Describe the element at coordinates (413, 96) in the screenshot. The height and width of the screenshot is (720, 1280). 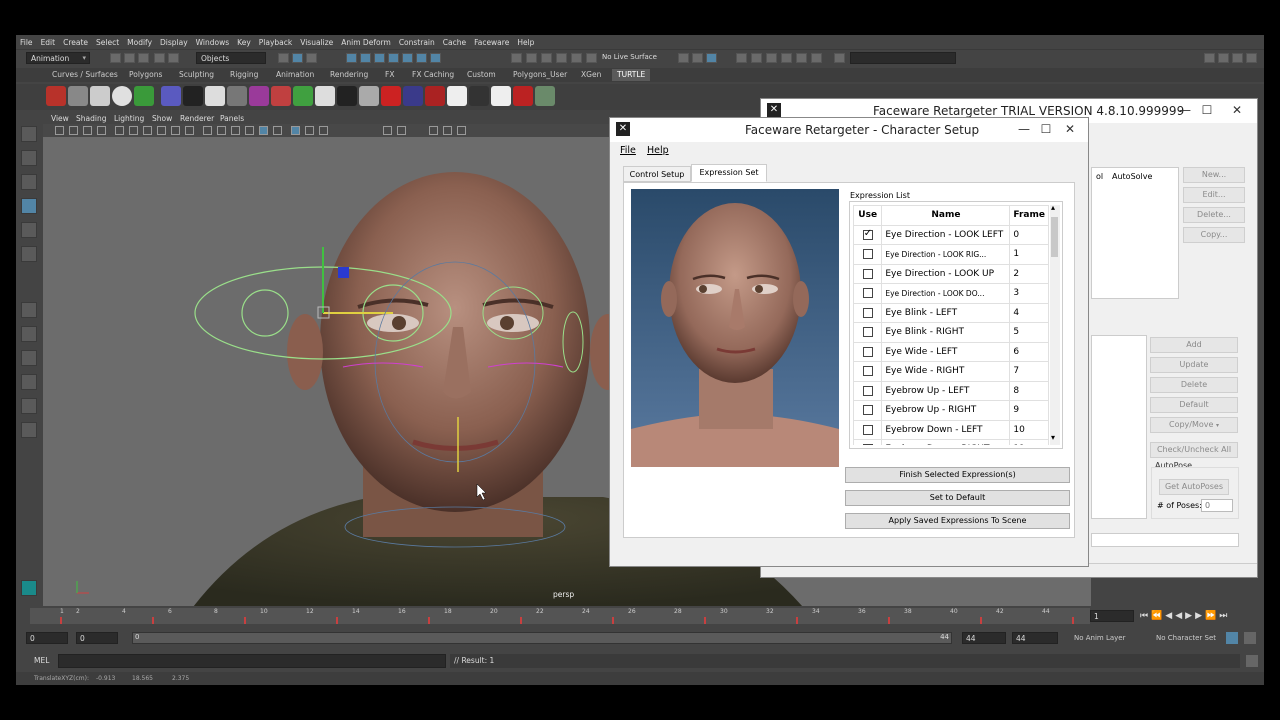
I see `shelf-tool-17-icon` at that location.